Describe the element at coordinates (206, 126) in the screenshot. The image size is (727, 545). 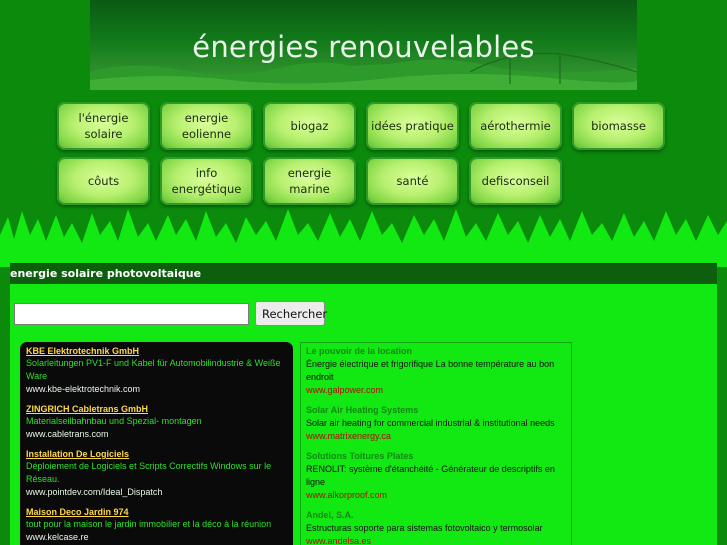
I see `nav-energie-eolienne: energie eolienne` at that location.